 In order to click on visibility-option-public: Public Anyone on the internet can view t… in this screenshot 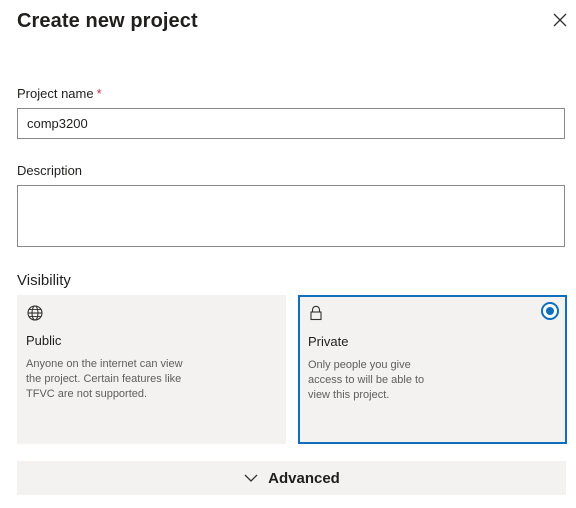, I will do `click(151, 369)`.